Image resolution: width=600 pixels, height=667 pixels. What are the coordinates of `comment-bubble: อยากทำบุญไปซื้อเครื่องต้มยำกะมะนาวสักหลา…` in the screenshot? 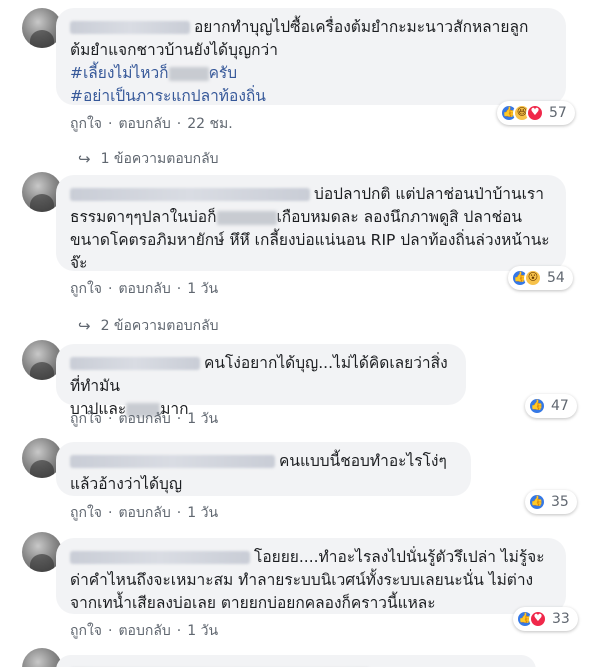 It's located at (311, 56).